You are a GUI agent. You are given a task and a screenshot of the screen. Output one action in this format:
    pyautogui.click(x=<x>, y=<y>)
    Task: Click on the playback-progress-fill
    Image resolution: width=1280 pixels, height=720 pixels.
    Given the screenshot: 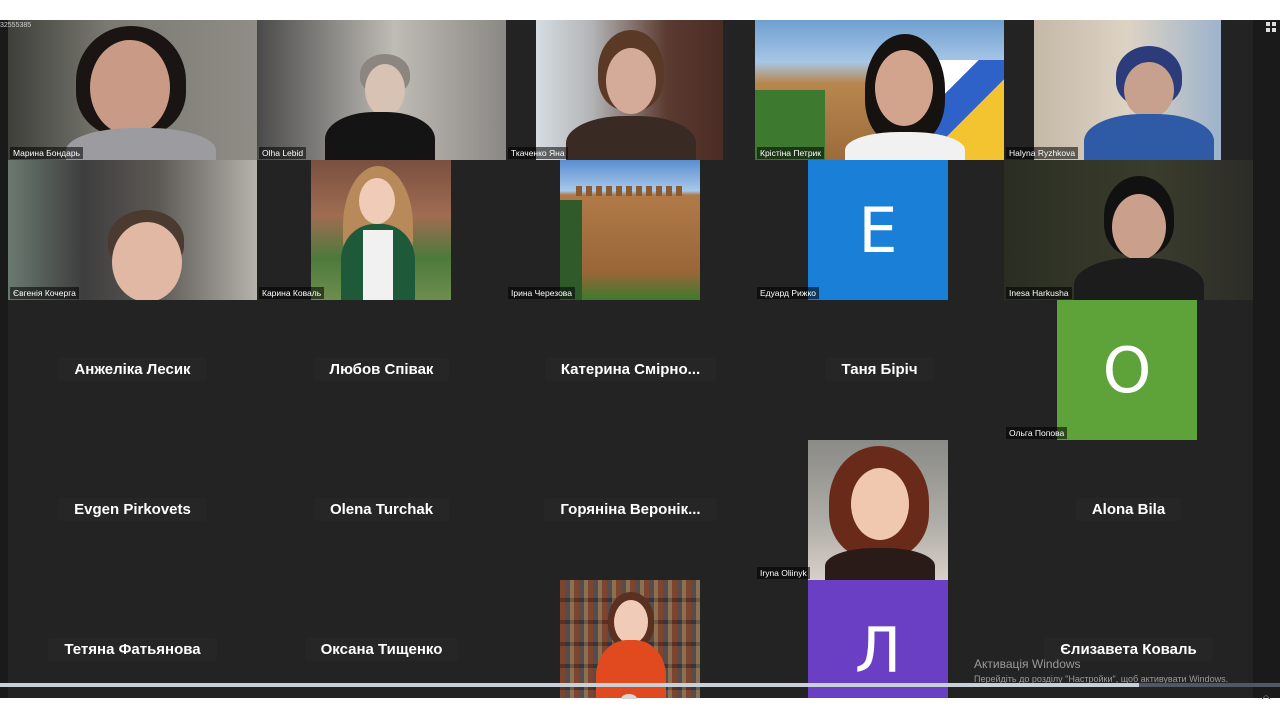 What is the action you would take?
    pyautogui.click(x=570, y=685)
    